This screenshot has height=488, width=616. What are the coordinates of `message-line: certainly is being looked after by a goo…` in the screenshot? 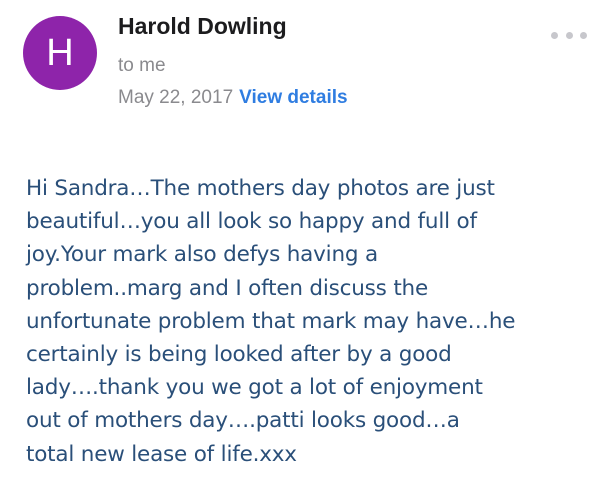 It's located at (239, 355).